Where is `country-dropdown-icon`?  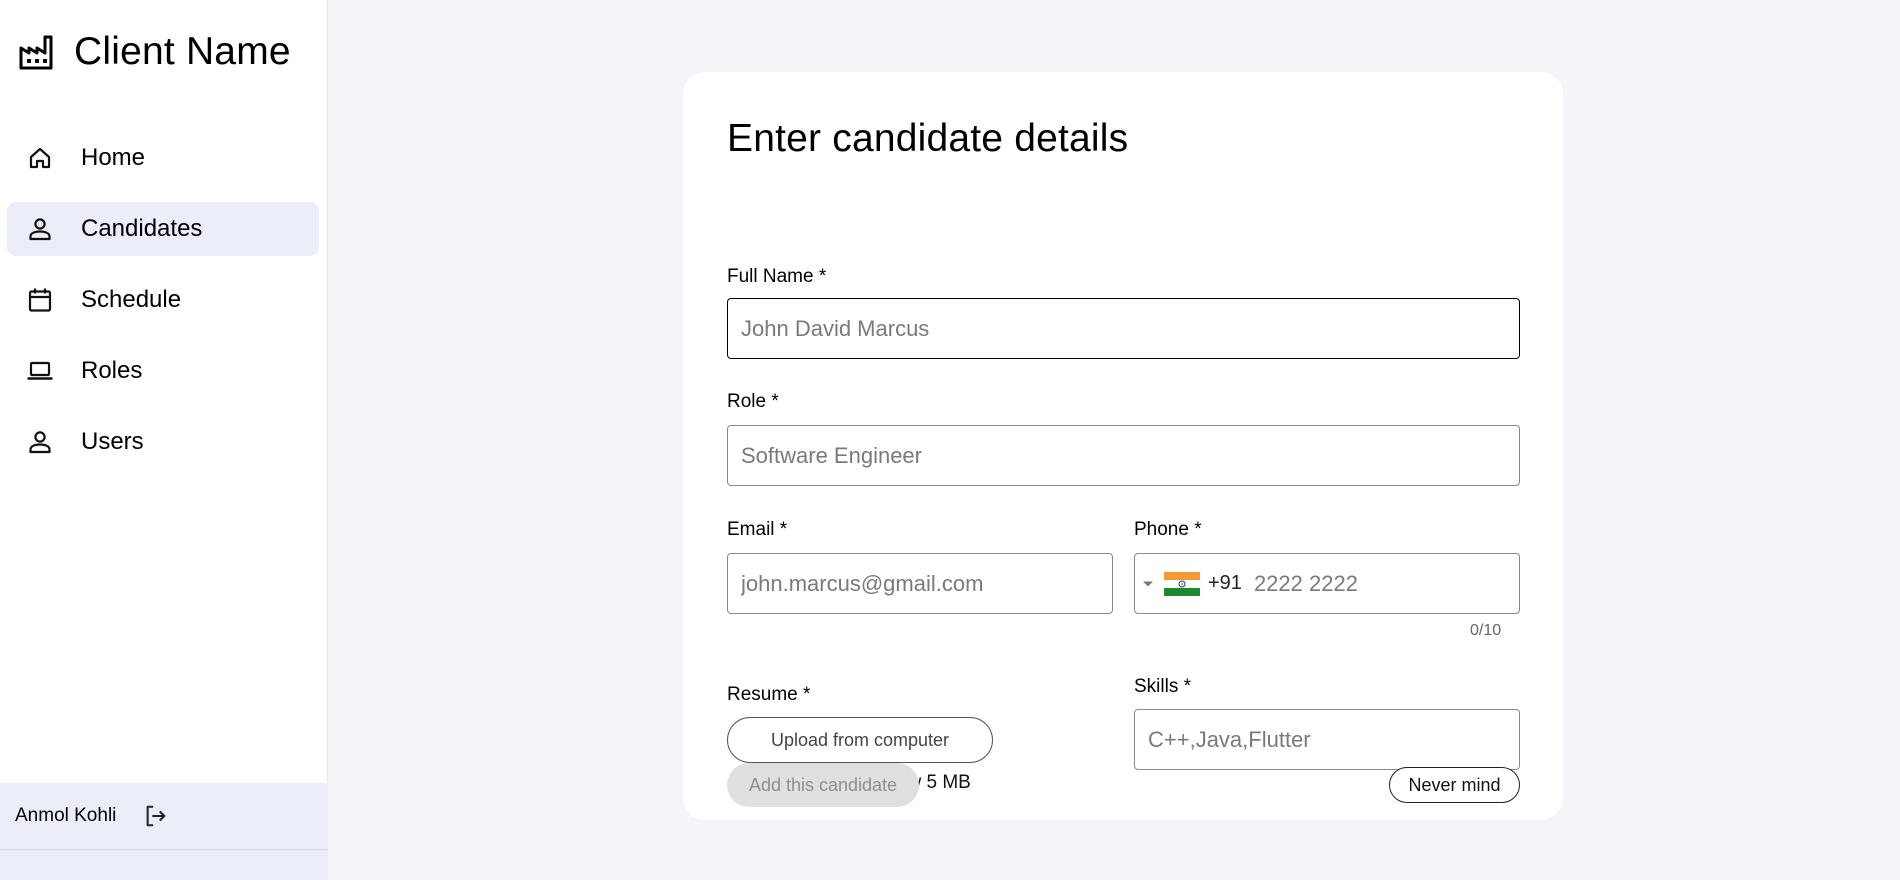
country-dropdown-icon is located at coordinates (1148, 584).